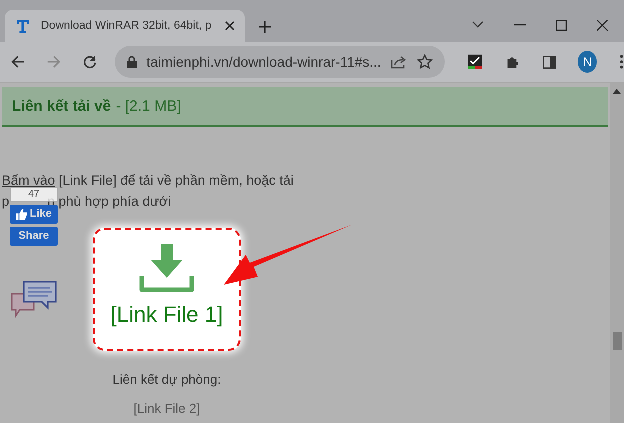  Describe the element at coordinates (475, 62) in the screenshot. I see `checkmark-extension-icon` at that location.